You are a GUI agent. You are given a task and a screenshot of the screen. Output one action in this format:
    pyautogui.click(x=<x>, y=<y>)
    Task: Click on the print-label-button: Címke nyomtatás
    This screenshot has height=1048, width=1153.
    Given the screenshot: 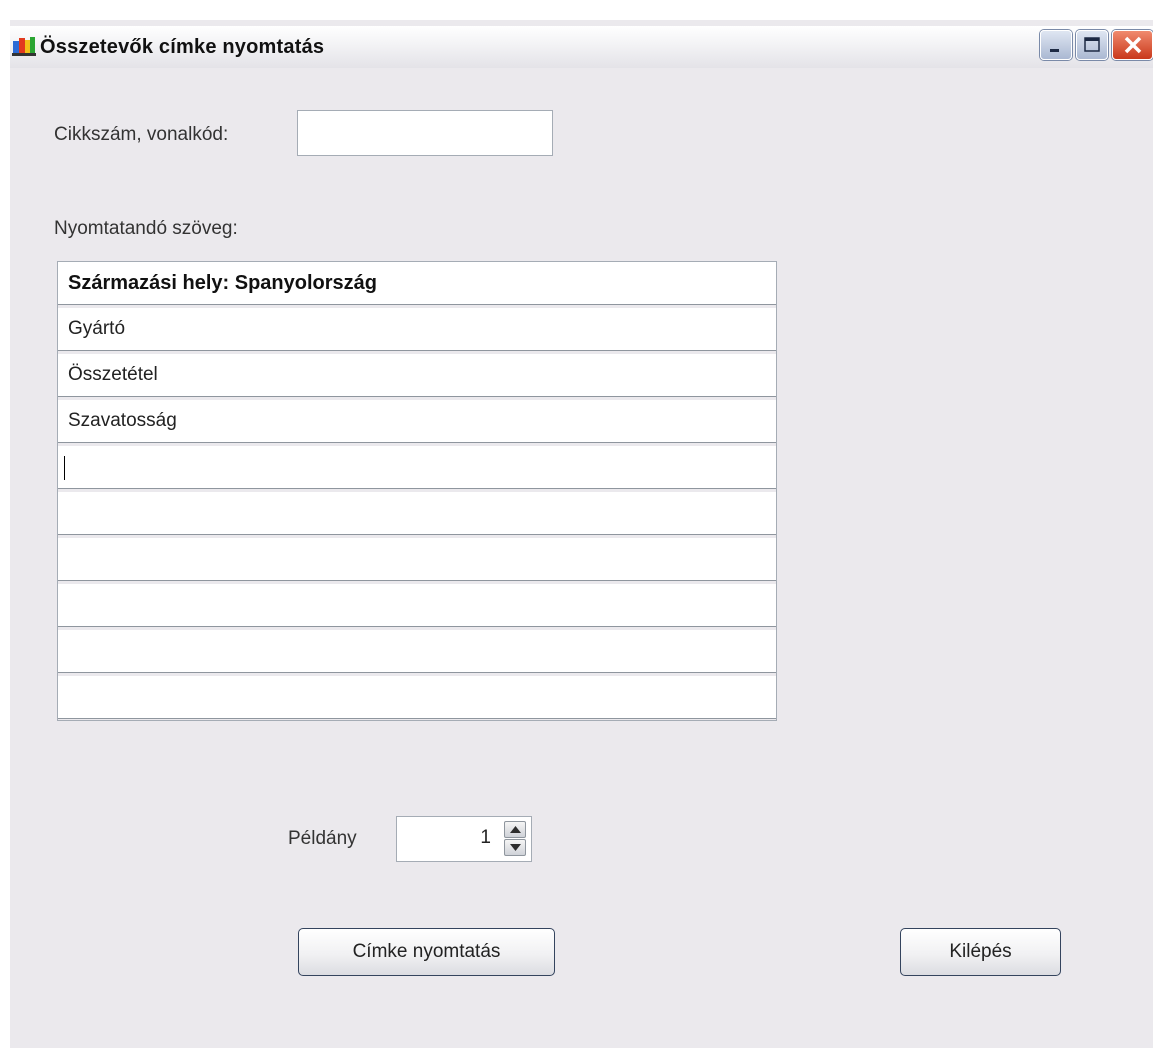 What is the action you would take?
    pyautogui.click(x=426, y=952)
    